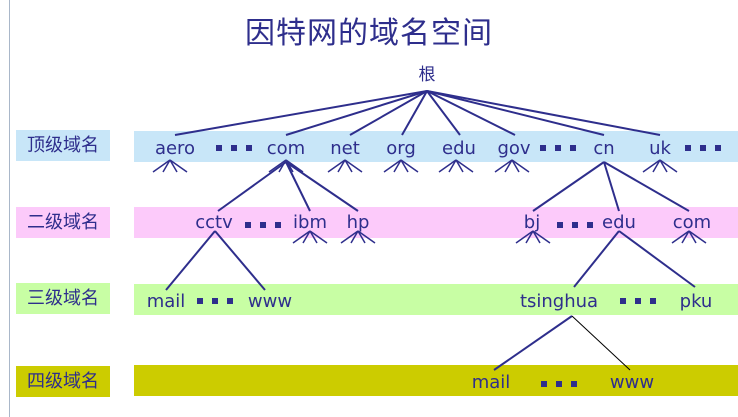  What do you see at coordinates (322, 186) in the screenshot?
I see `edge-com-hp` at bounding box center [322, 186].